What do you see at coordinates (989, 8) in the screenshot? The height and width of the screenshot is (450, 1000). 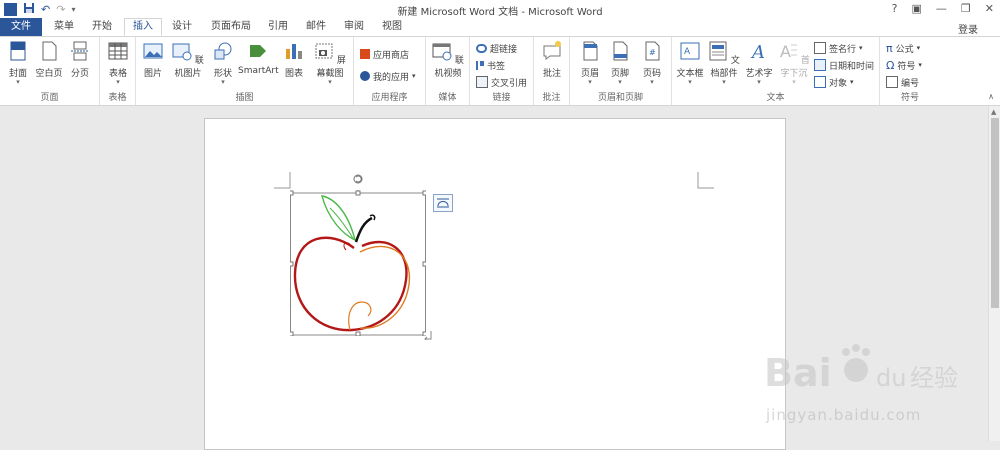 I see `close-icon: ✕` at bounding box center [989, 8].